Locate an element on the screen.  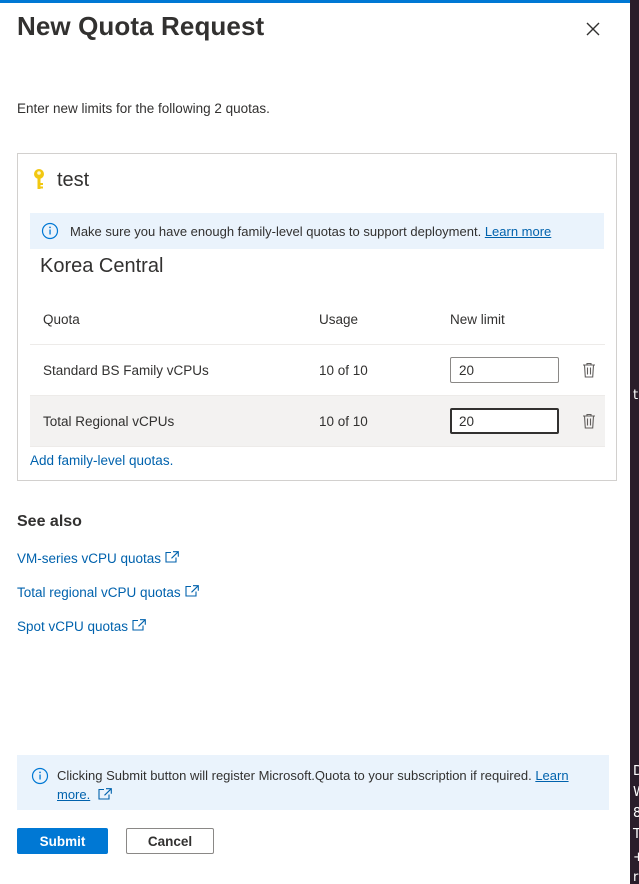
subscription-name: test is located at coordinates (73, 179).